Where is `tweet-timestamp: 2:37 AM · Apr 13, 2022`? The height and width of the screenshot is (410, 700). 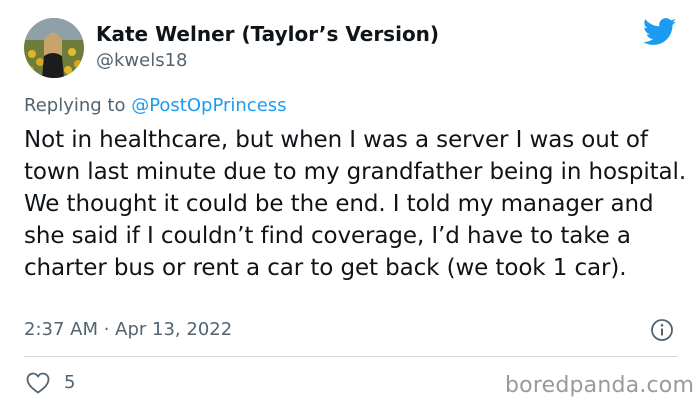
tweet-timestamp: 2:37 AM · Apr 13, 2022 is located at coordinates (128, 329).